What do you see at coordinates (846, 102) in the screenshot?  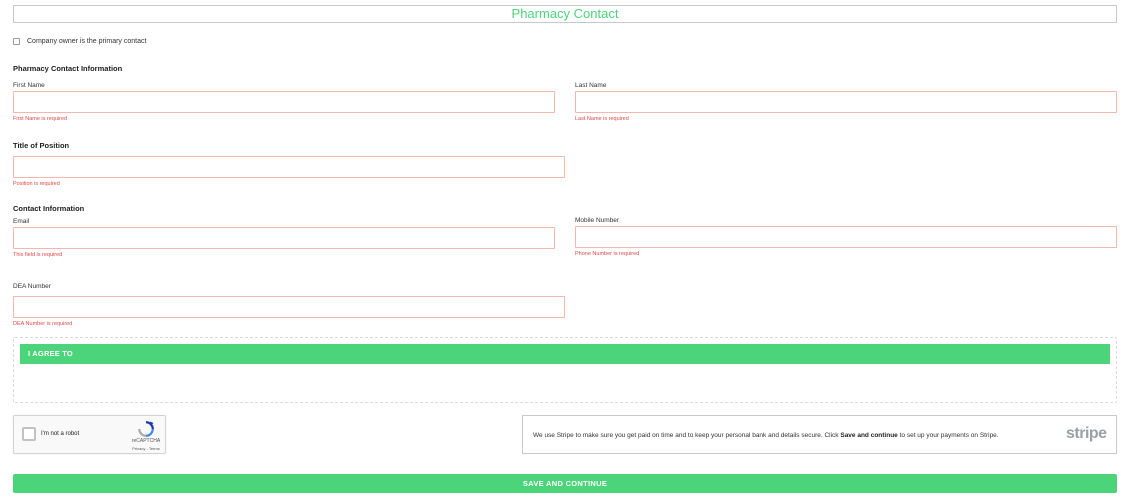 I see `last-name-input` at bounding box center [846, 102].